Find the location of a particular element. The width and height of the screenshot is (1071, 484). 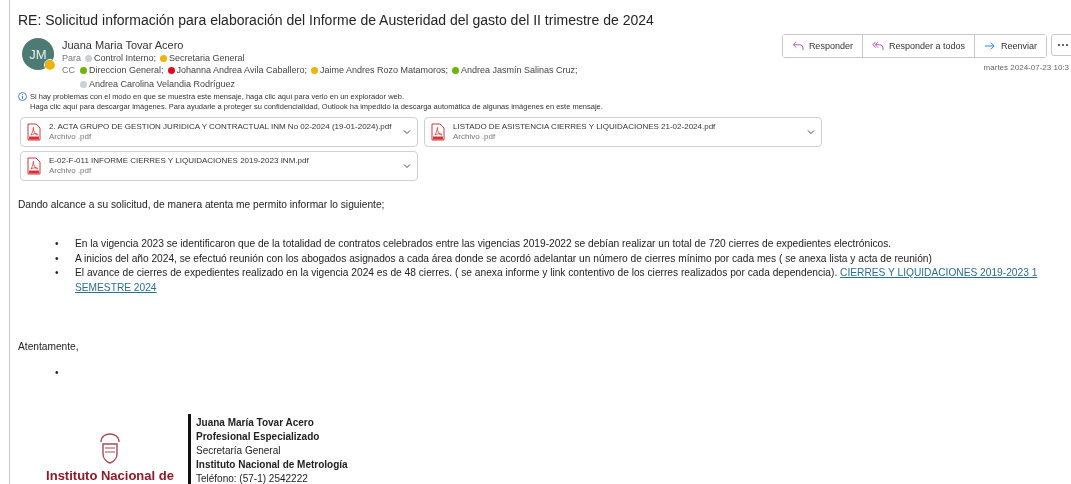

institution-logo-text: Instituto Nacional de is located at coordinates (110, 475).